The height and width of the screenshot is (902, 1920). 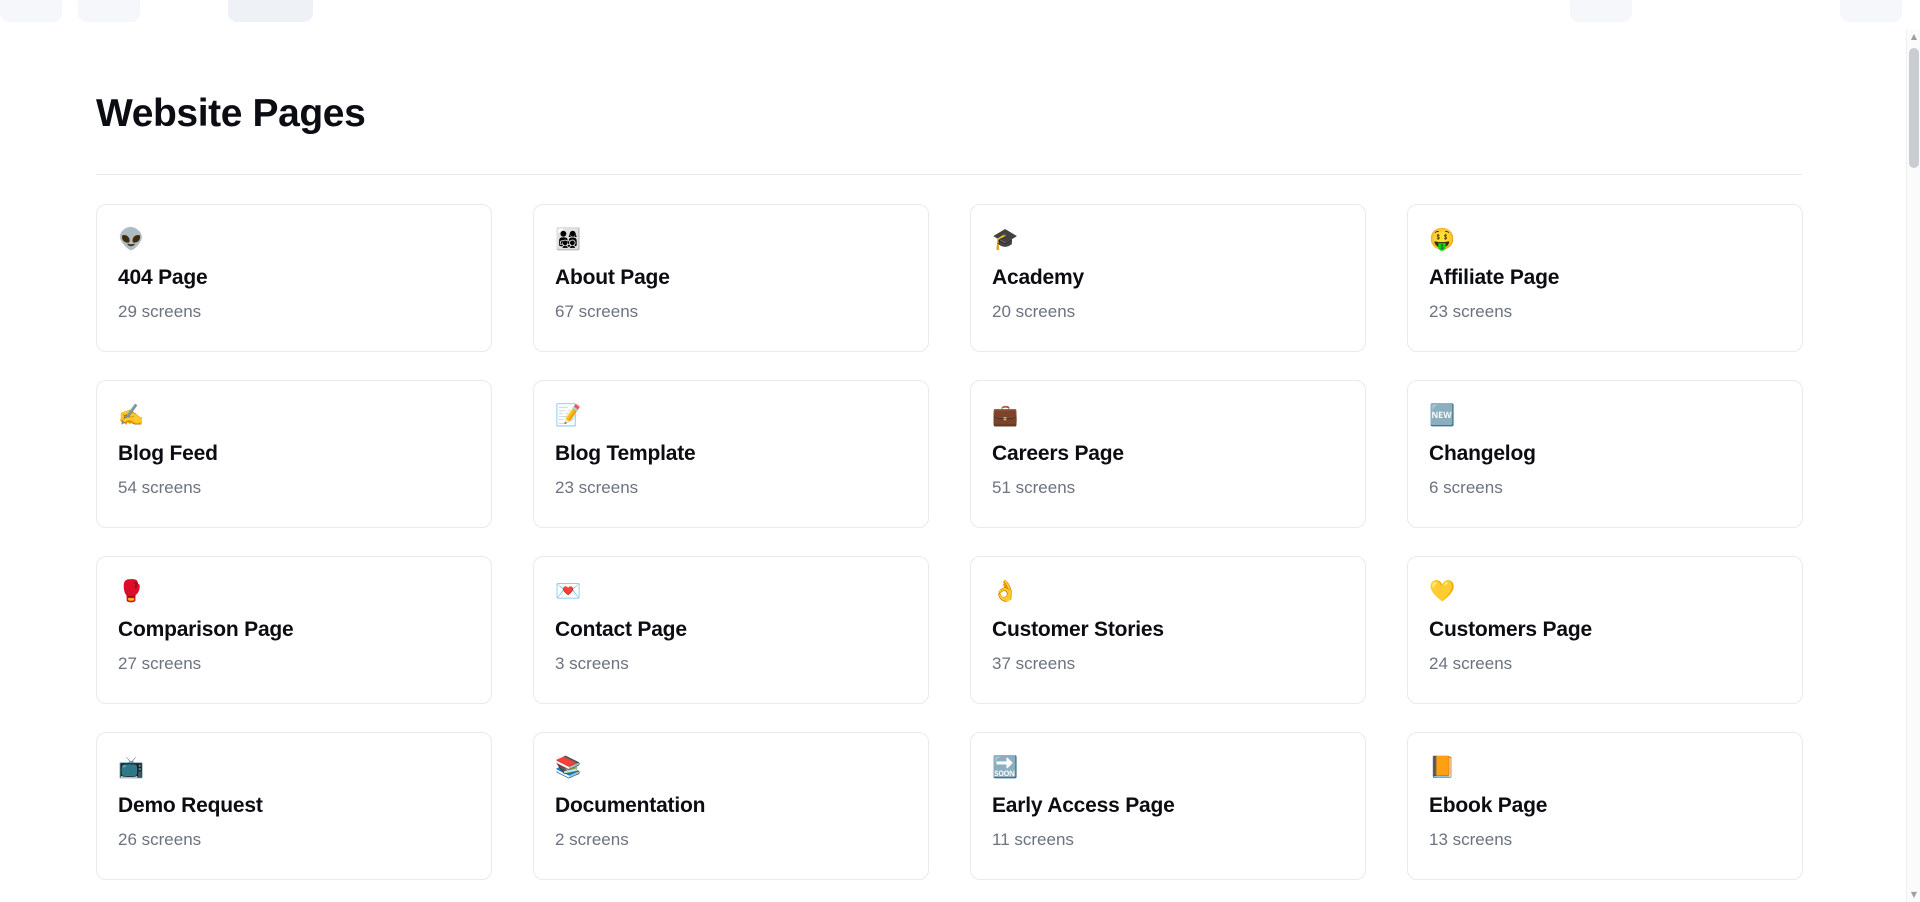 I want to click on page-card-title: 404 Page, so click(x=163, y=277).